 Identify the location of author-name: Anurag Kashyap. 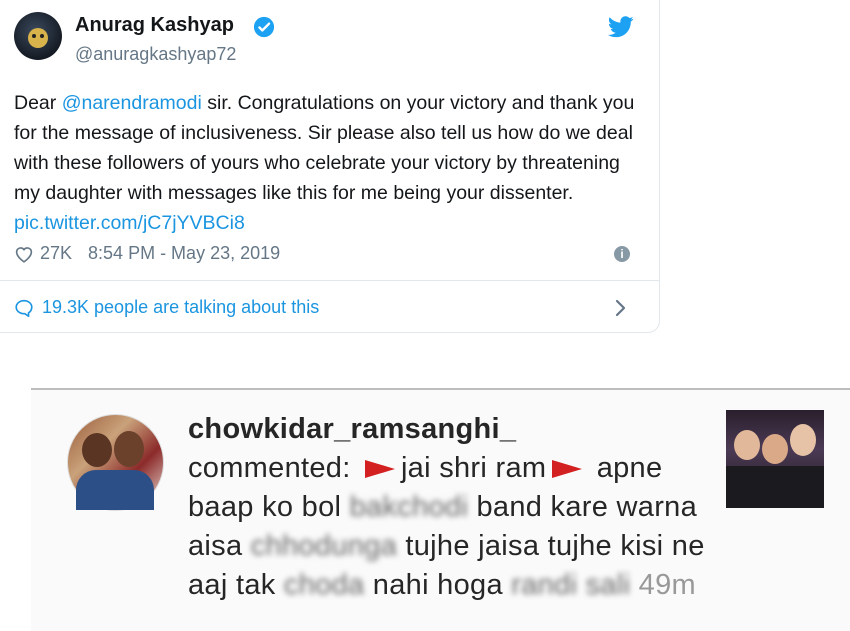
(154, 25).